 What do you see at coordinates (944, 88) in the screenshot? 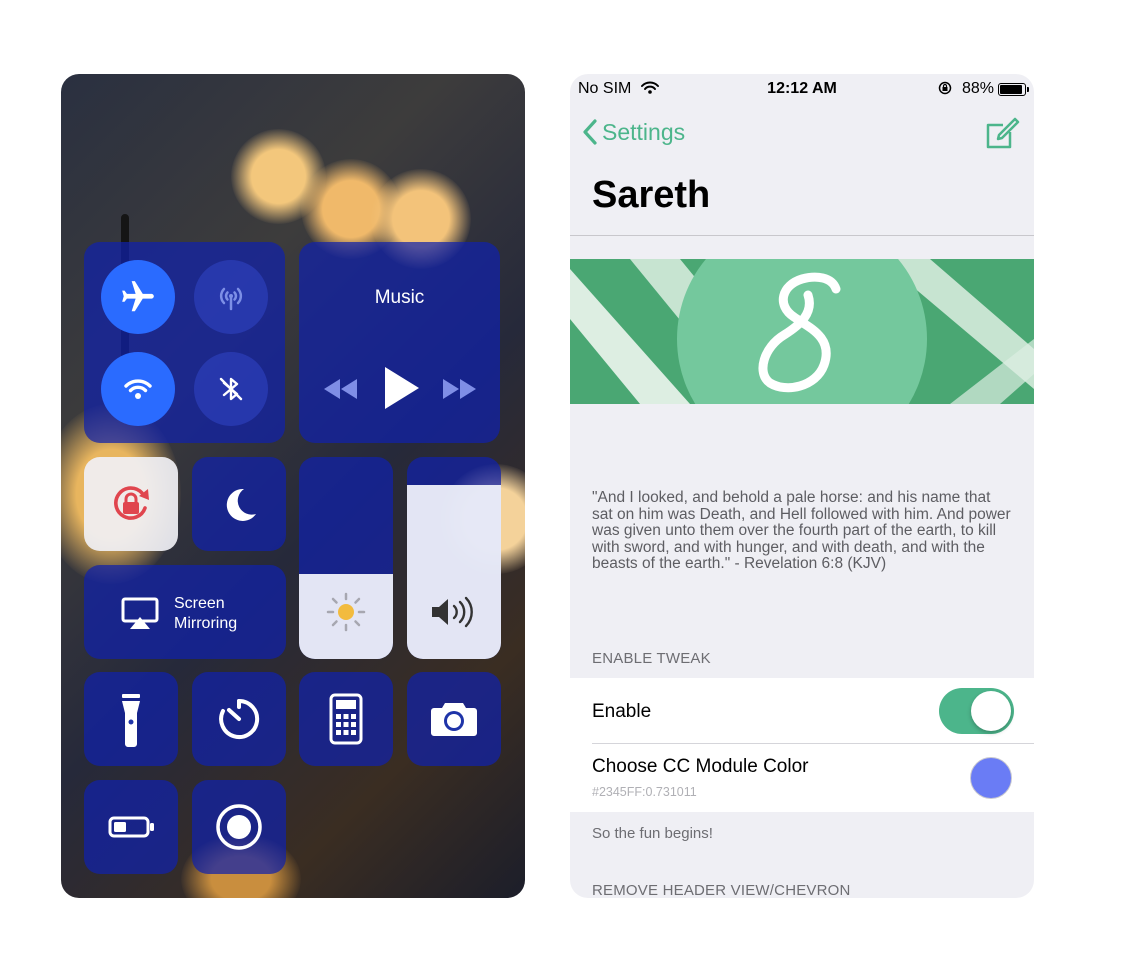
I see `orientation-lock-icon` at bounding box center [944, 88].